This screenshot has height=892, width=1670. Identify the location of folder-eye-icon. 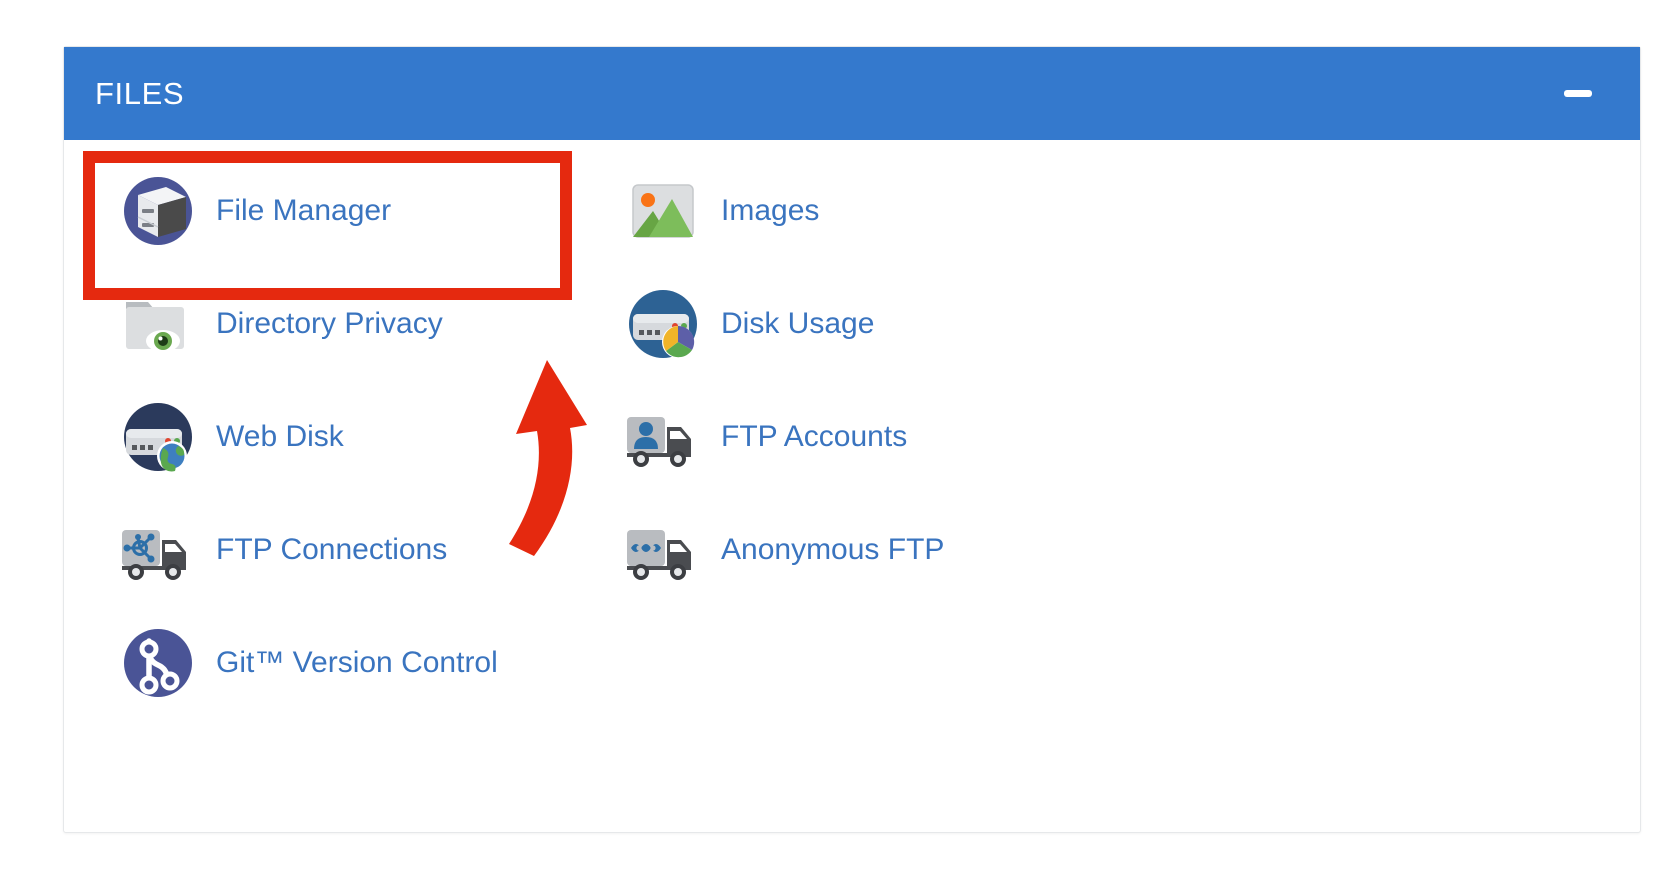
(158, 324).